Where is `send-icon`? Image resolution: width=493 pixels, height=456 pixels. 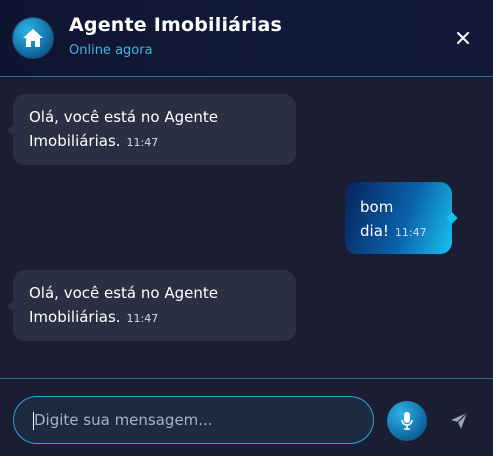 send-icon is located at coordinates (459, 420).